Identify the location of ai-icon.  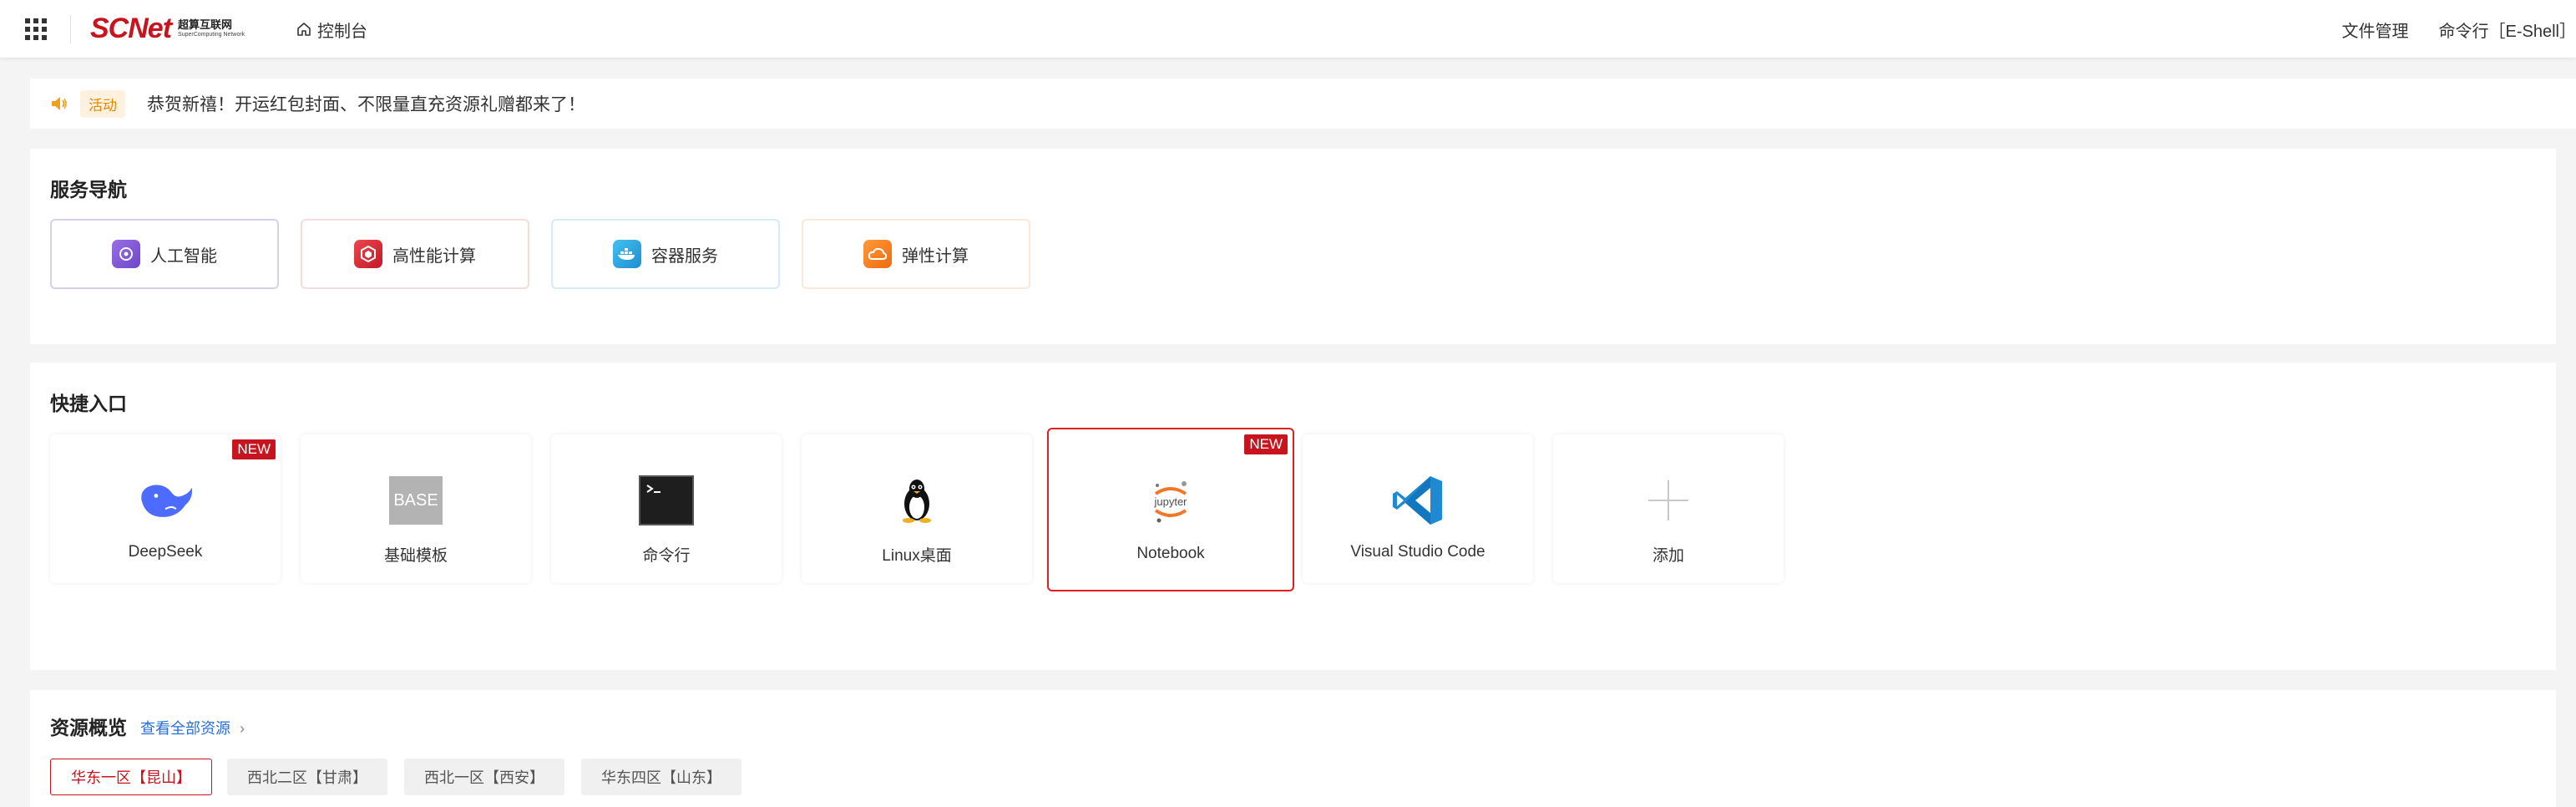
(126, 254).